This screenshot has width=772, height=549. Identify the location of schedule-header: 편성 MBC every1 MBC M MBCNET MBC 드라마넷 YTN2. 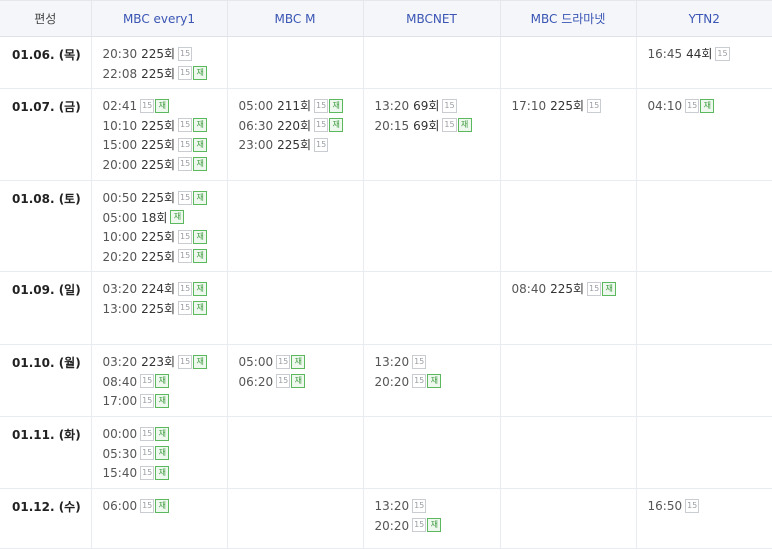
(386, 19).